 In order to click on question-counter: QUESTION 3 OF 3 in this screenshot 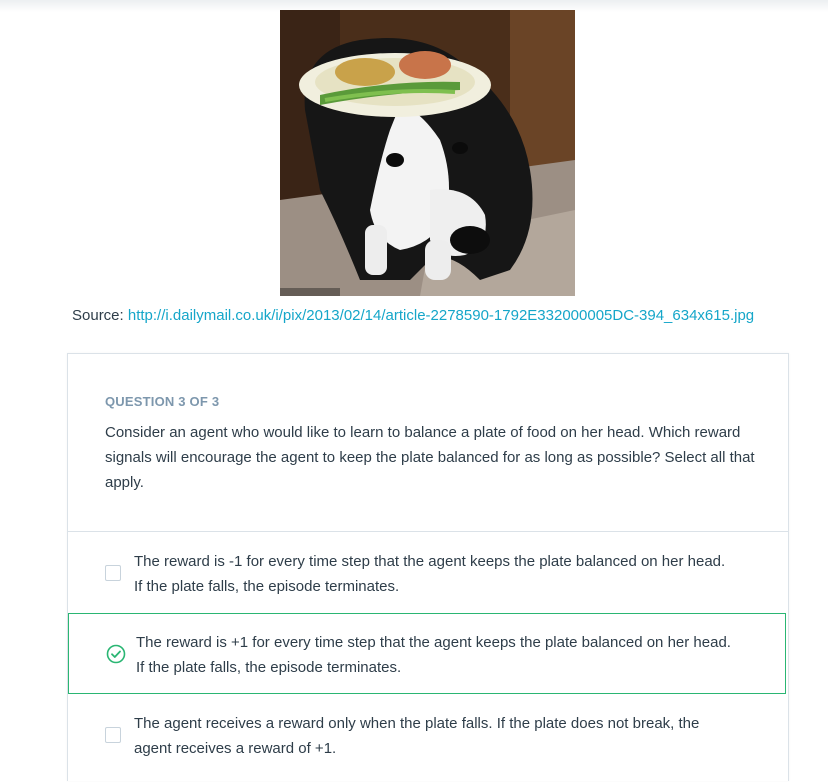, I will do `click(162, 401)`.